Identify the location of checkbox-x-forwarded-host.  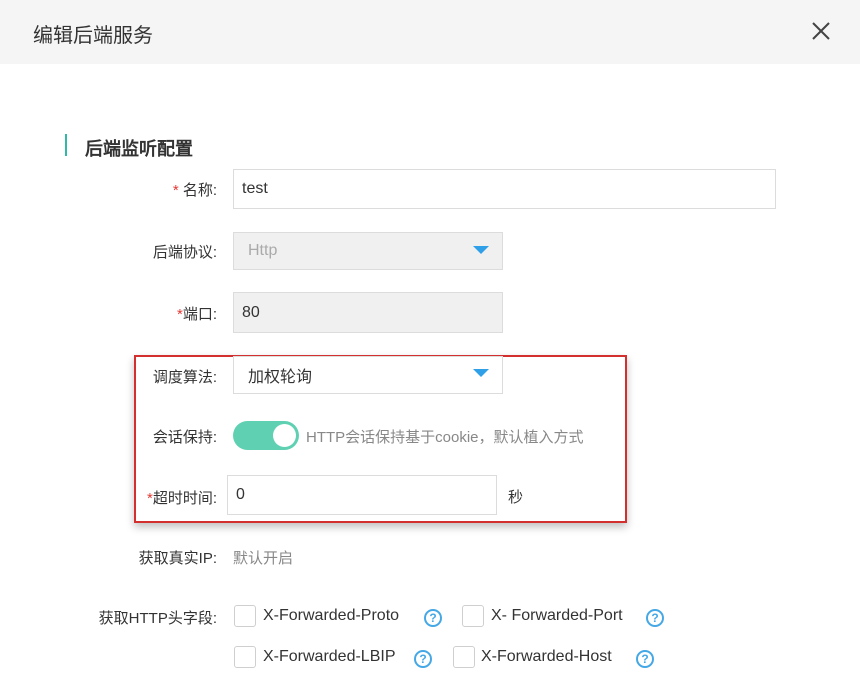
(464, 657).